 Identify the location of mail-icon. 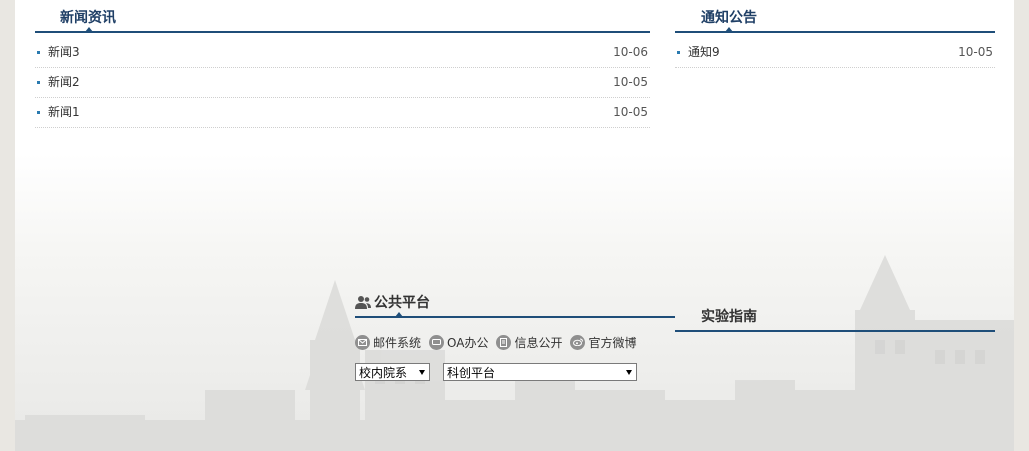
(362, 342).